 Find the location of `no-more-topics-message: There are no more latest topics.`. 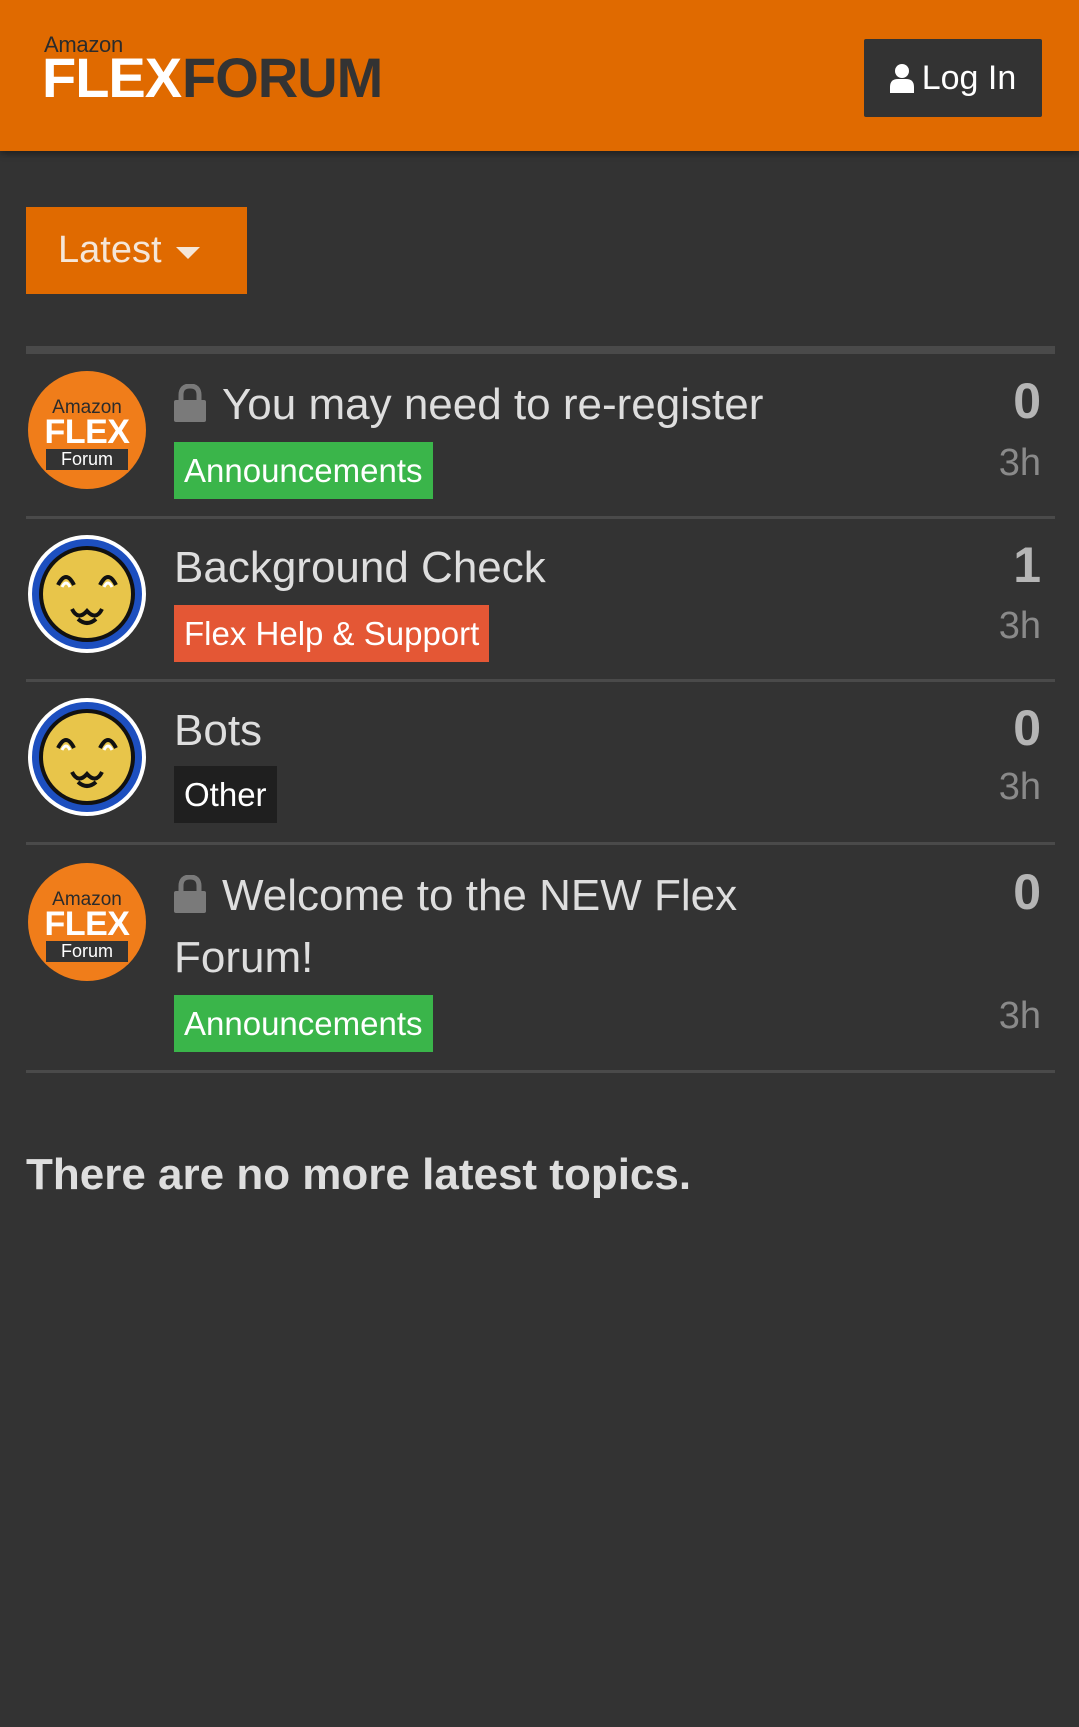

no-more-topics-message: There are no more latest topics. is located at coordinates (359, 1174).